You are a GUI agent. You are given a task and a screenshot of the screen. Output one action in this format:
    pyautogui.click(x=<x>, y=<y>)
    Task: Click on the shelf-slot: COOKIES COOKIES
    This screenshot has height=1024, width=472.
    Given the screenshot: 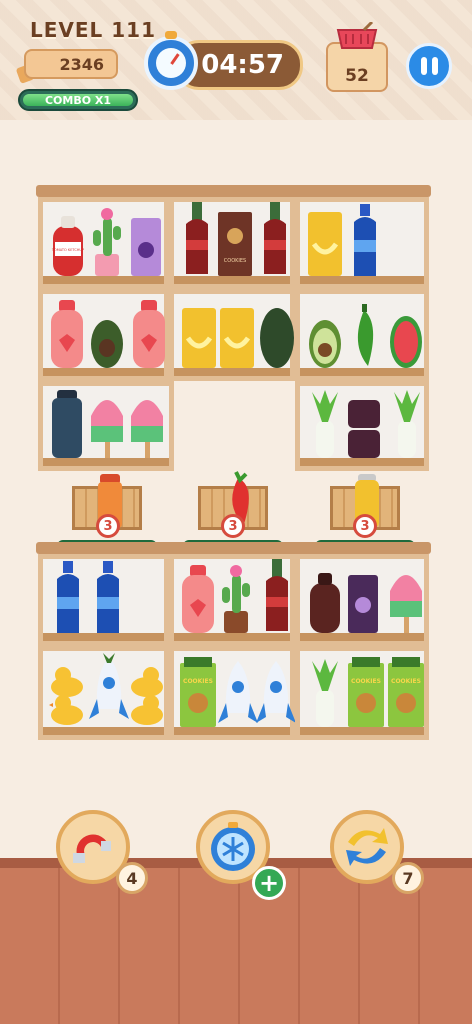 What is the action you would take?
    pyautogui.click(x=362, y=693)
    